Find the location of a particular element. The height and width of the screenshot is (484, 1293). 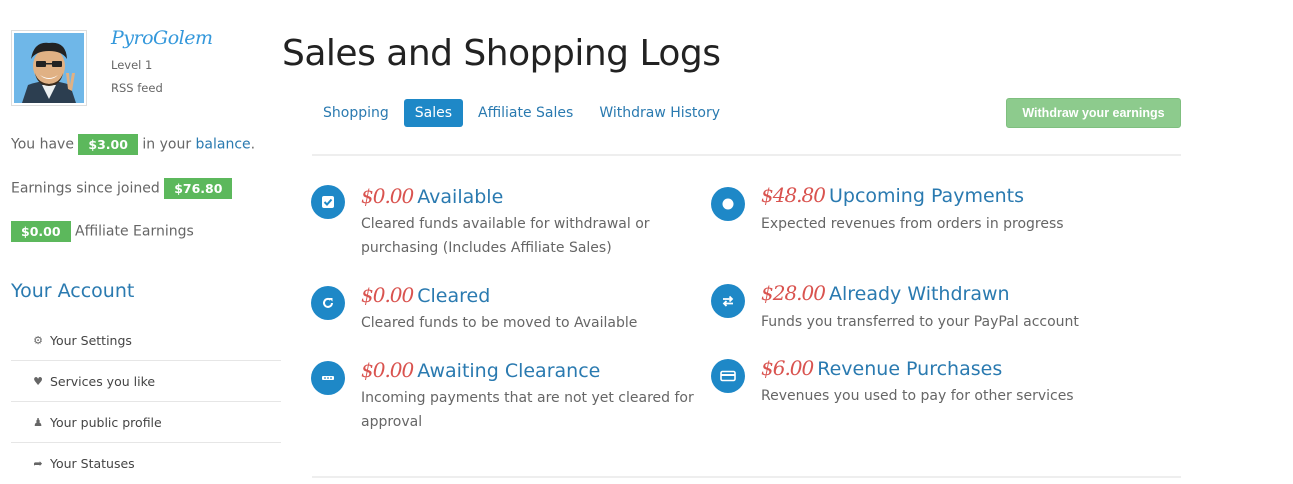

affiliate-label: Affiliate Earnings is located at coordinates (134, 231).